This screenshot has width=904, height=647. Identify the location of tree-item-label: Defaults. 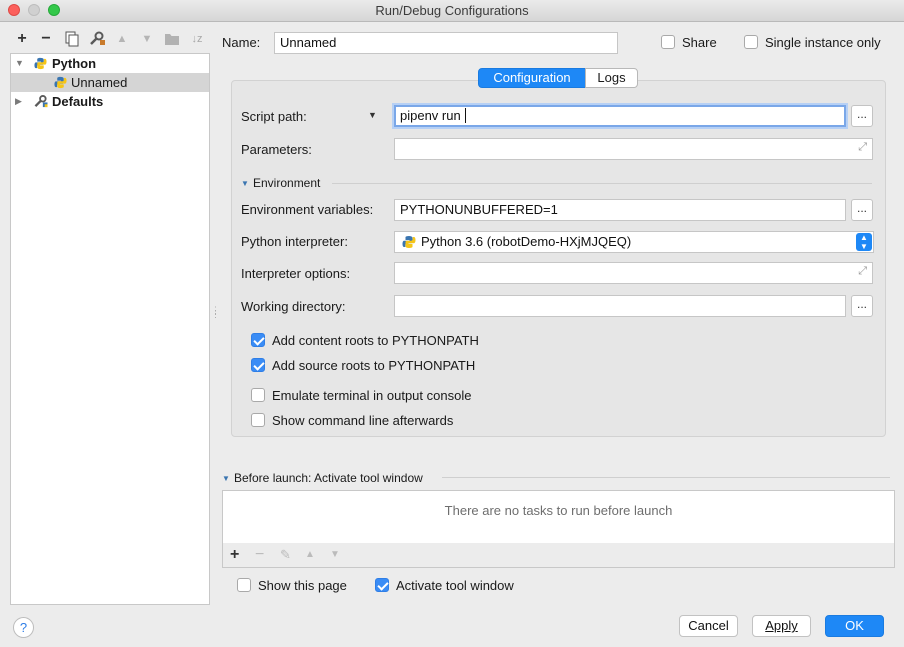
(78, 101).